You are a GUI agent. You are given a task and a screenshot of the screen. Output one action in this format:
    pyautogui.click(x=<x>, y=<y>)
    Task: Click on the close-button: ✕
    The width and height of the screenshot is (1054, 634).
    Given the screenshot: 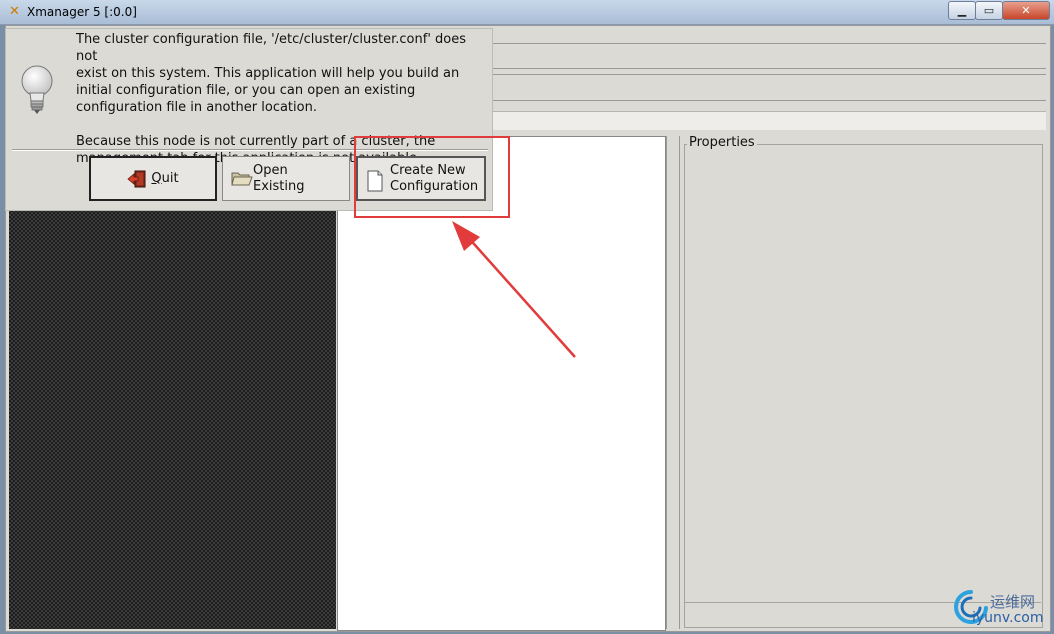 What is the action you would take?
    pyautogui.click(x=1026, y=10)
    